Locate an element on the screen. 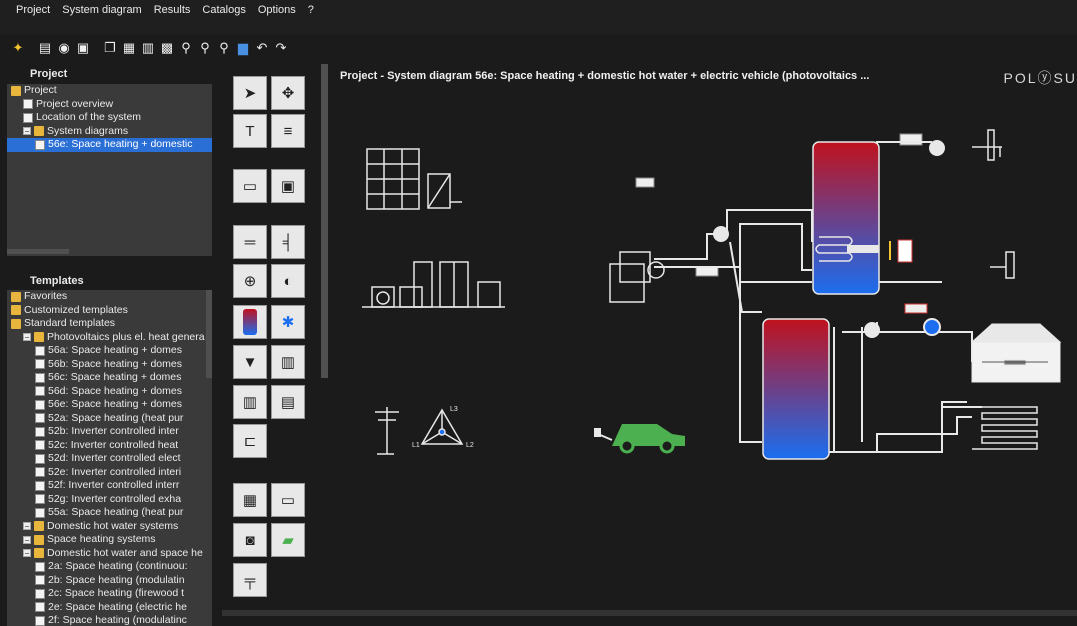 The image size is (1077, 626). pipe-button: ═ is located at coordinates (250, 242).